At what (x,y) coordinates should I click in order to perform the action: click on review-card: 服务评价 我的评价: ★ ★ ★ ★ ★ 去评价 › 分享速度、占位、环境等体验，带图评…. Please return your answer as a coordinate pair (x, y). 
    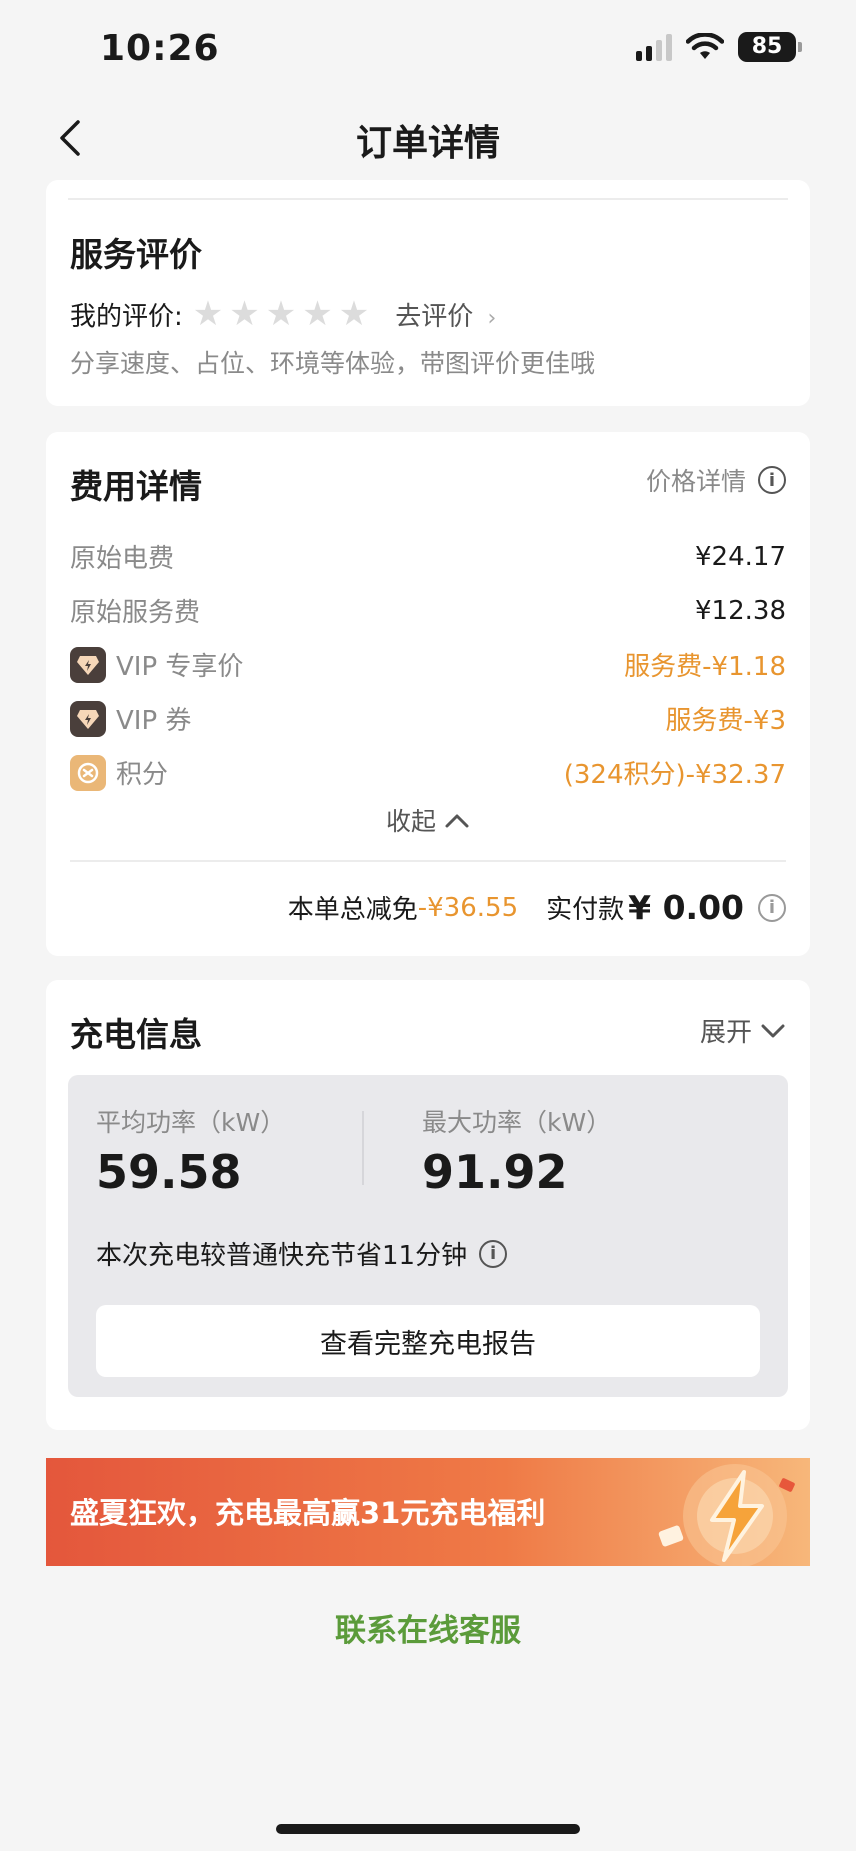
    Looking at the image, I should click on (428, 293).